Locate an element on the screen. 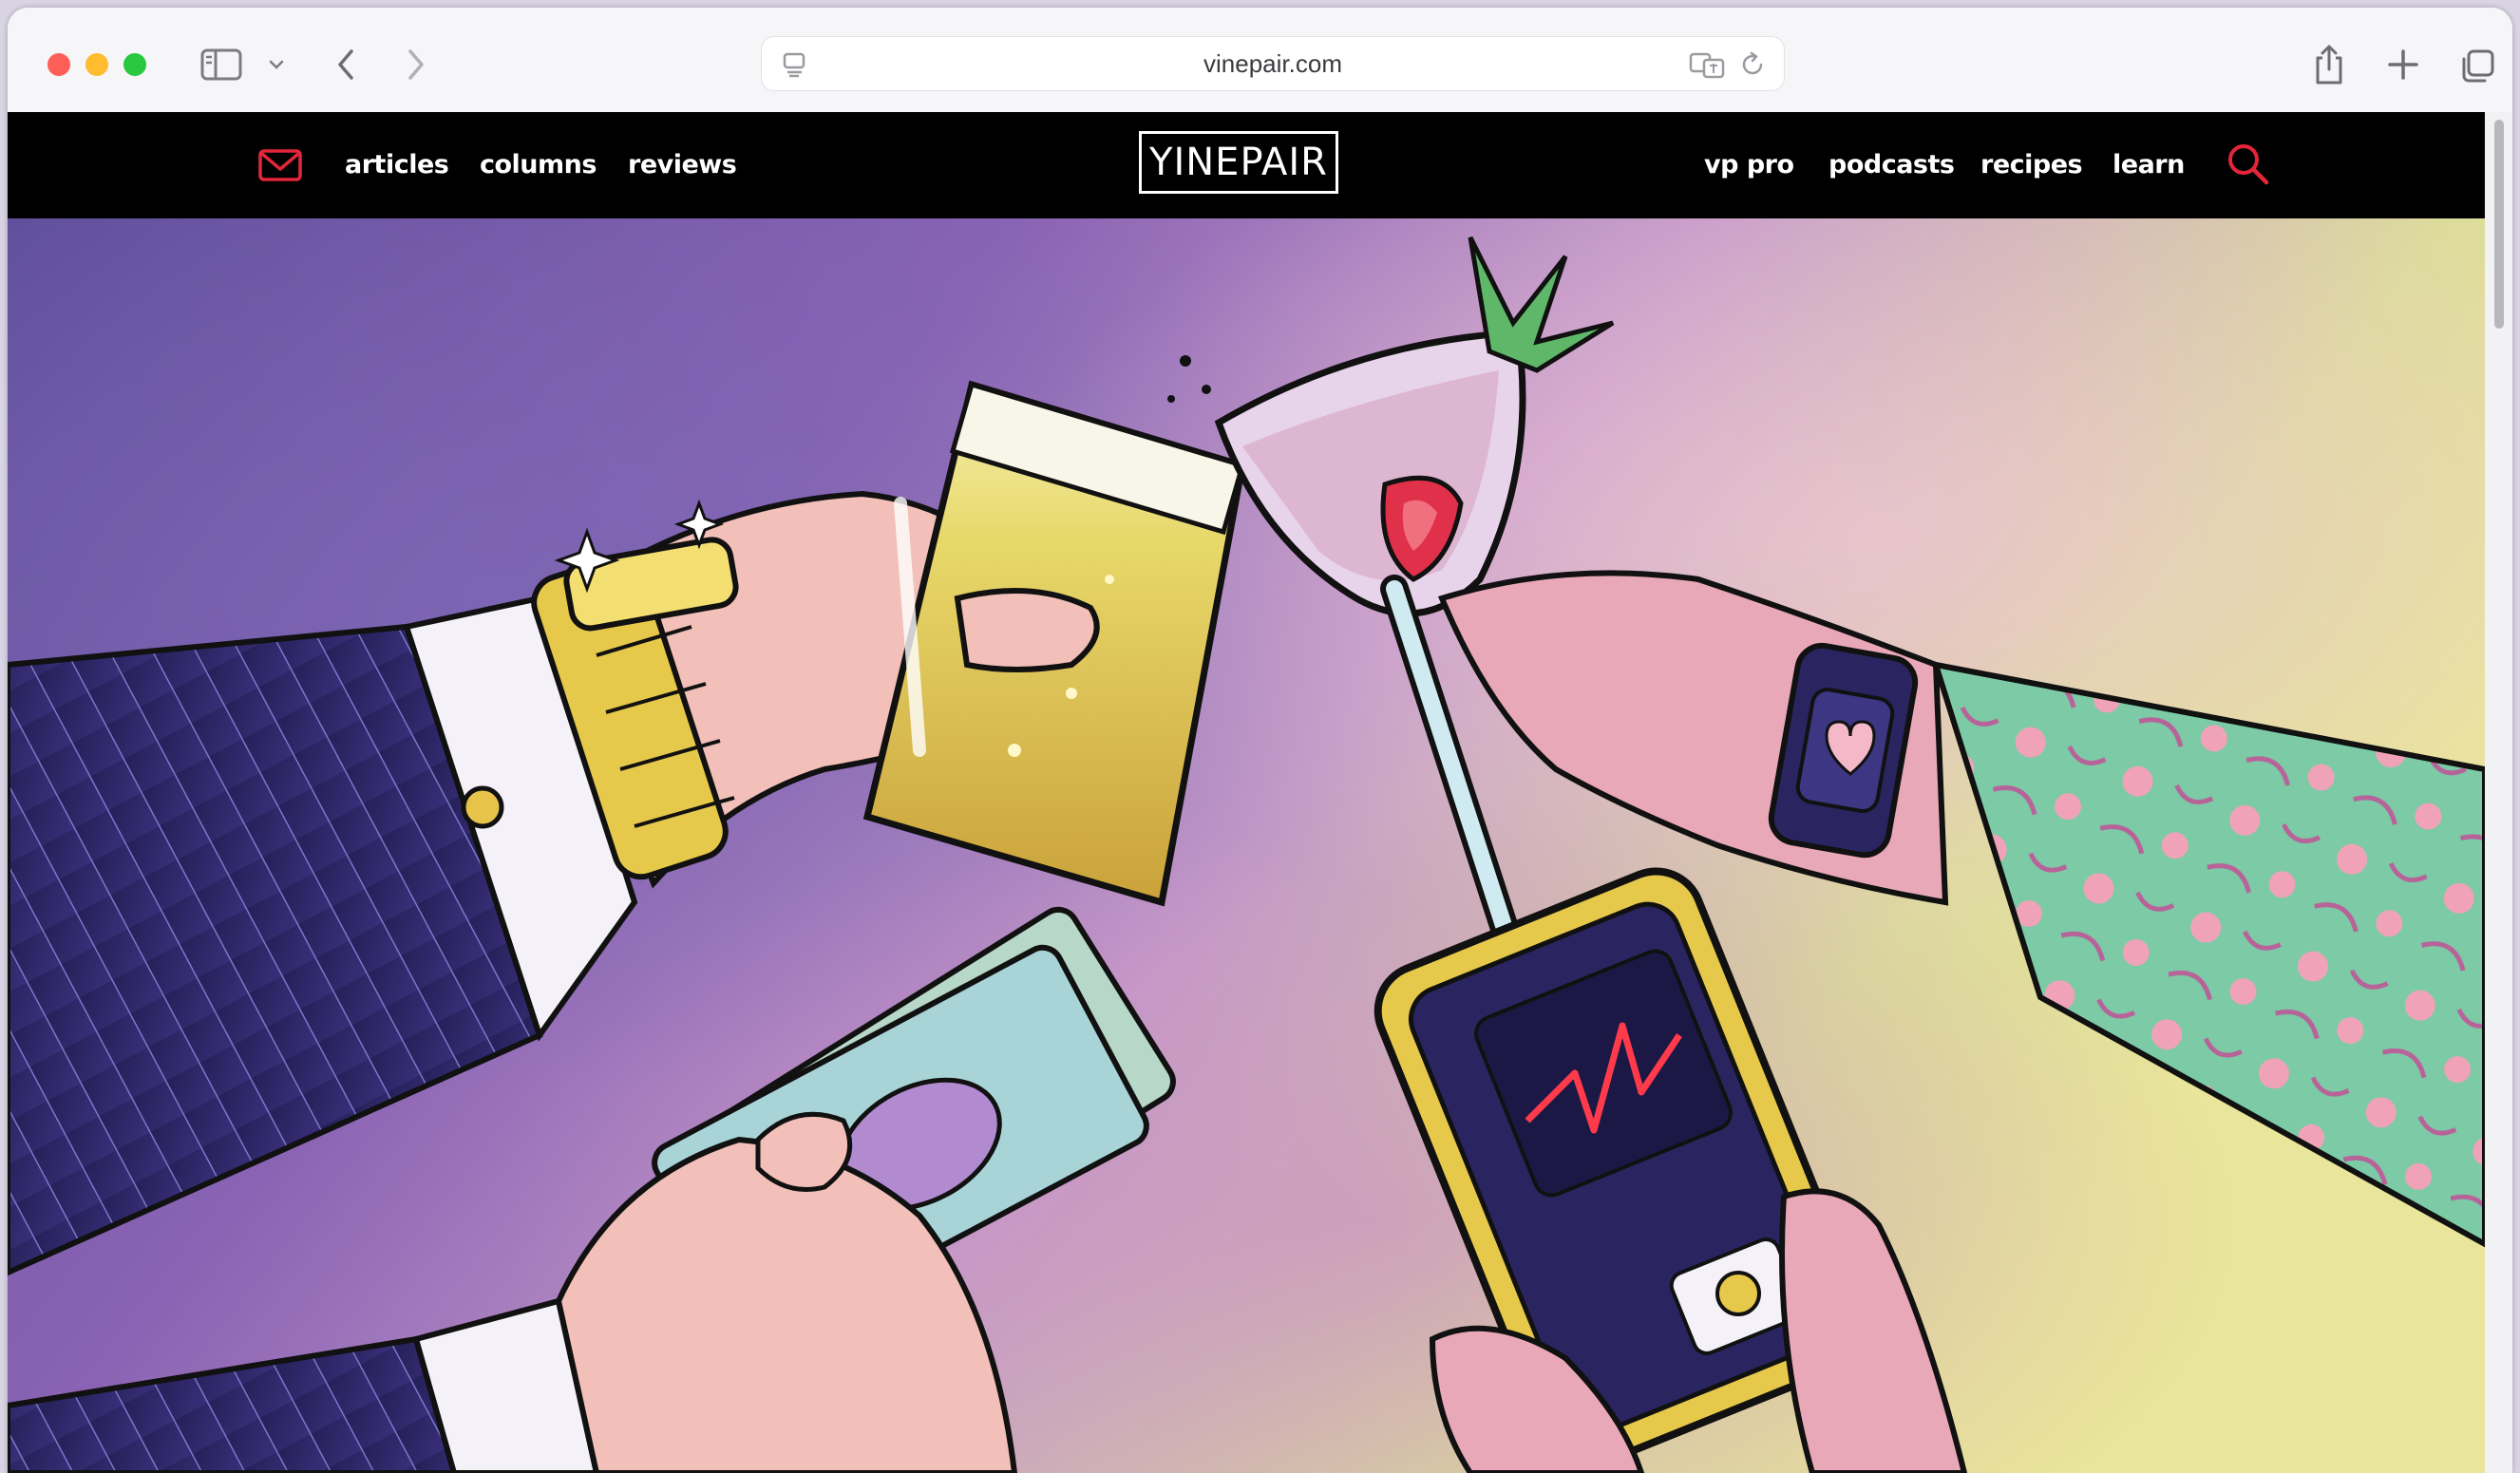 The height and width of the screenshot is (1473, 2520). nav-link-podcasts: podcasts is located at coordinates (1891, 165).